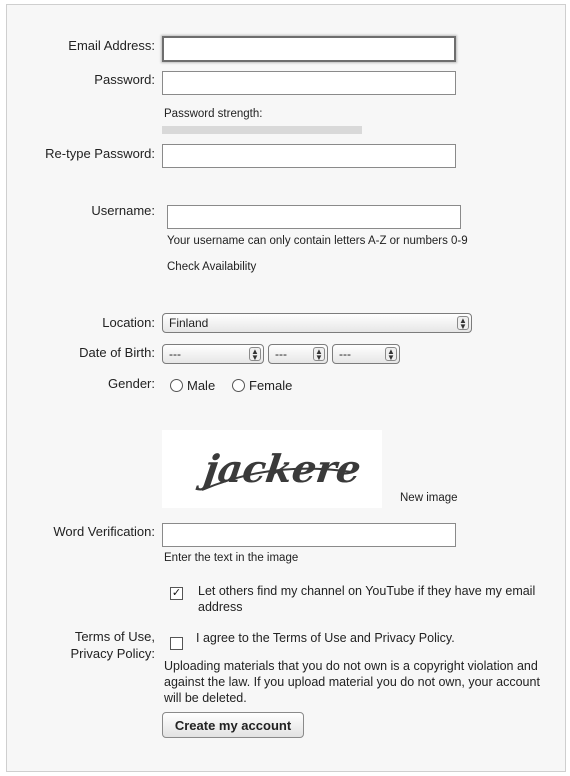  What do you see at coordinates (117, 352) in the screenshot?
I see `dob-label: Date of Birth:` at bounding box center [117, 352].